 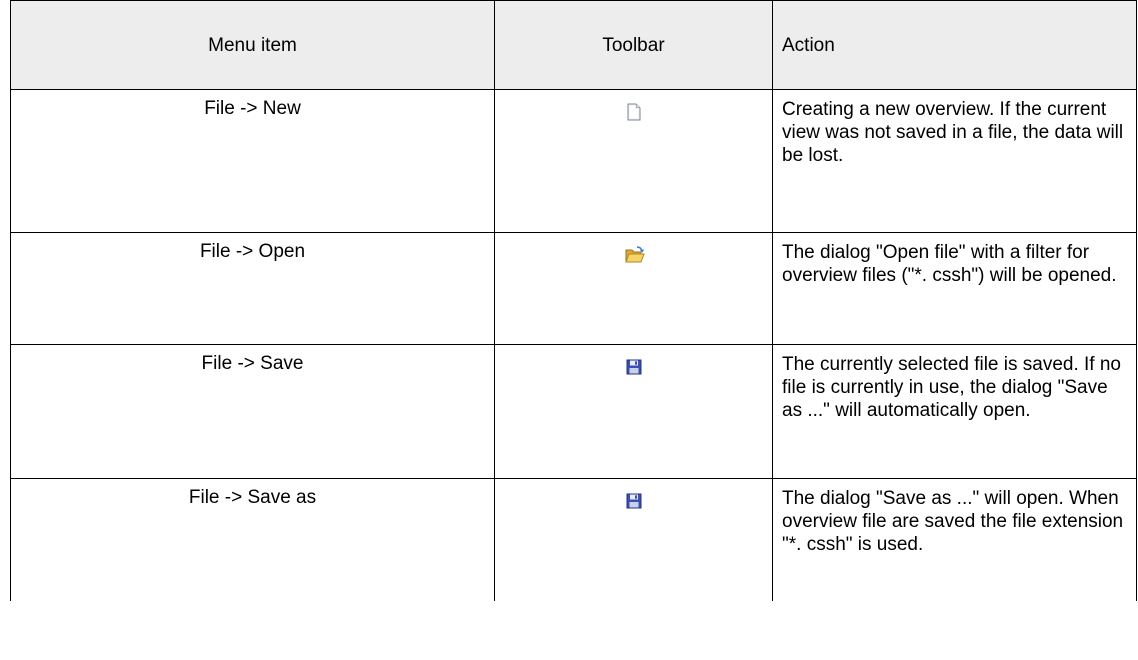 I want to click on header-action: Action, so click(x=954, y=45).